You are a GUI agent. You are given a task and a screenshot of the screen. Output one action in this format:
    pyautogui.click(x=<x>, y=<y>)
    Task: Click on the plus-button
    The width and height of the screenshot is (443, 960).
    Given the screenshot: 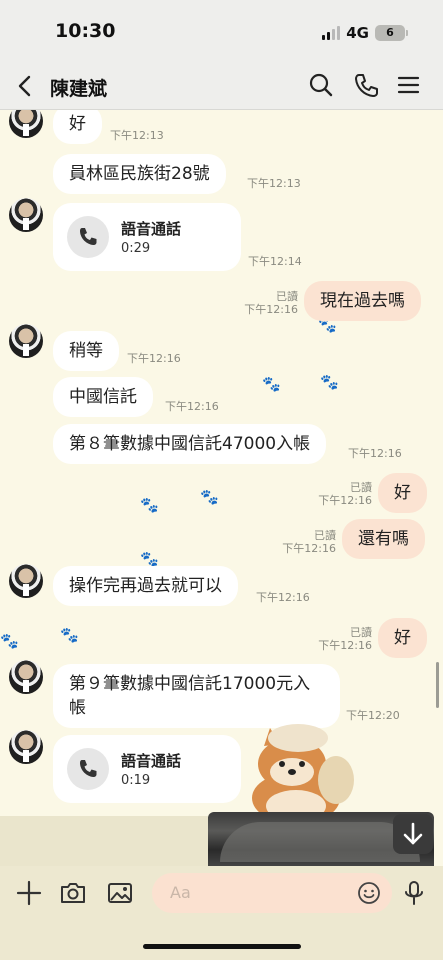 What is the action you would take?
    pyautogui.click(x=29, y=893)
    